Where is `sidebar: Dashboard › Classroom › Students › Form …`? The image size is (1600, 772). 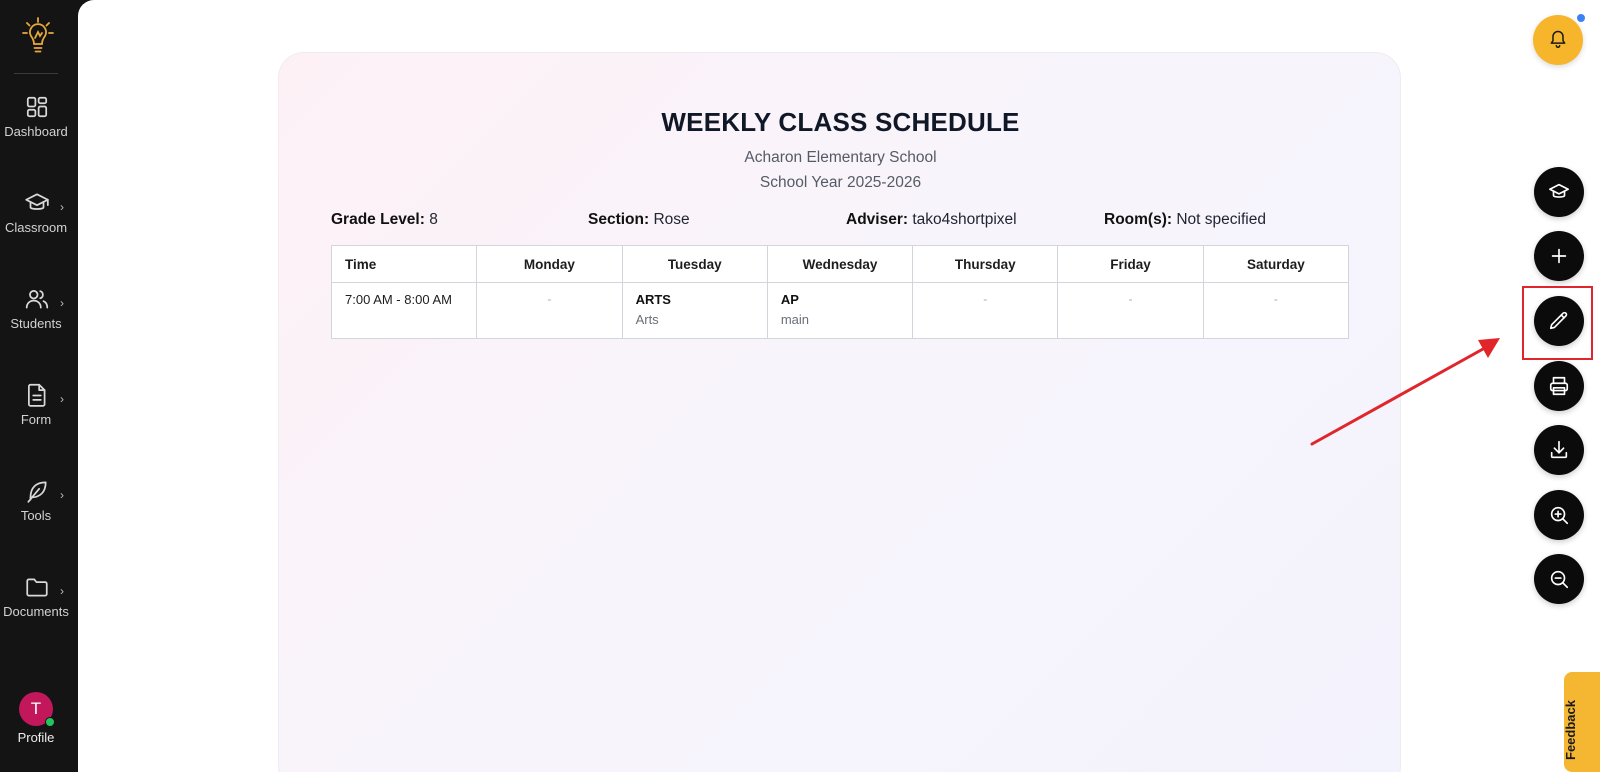
sidebar: Dashboard › Classroom › Students › Form … is located at coordinates (39, 386).